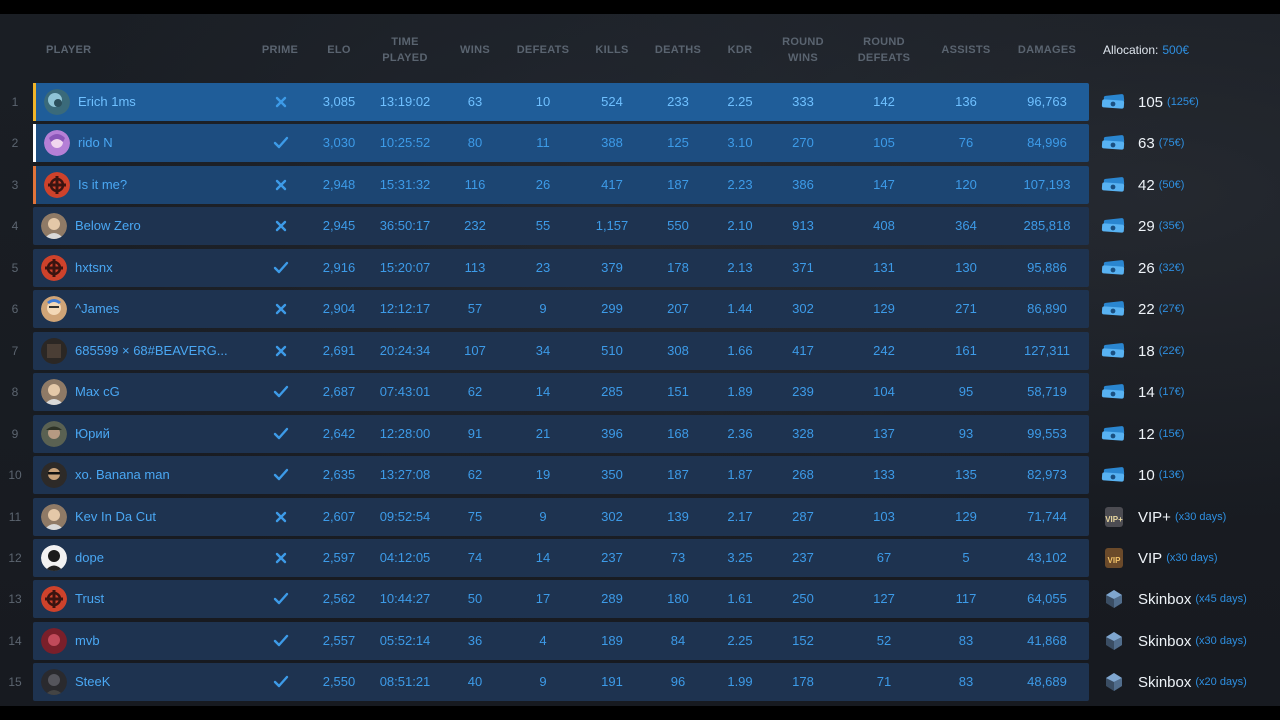 Image resolution: width=1280 pixels, height=720 pixels. Describe the element at coordinates (884, 557) in the screenshot. I see `cell-round-defeats: 67` at that location.